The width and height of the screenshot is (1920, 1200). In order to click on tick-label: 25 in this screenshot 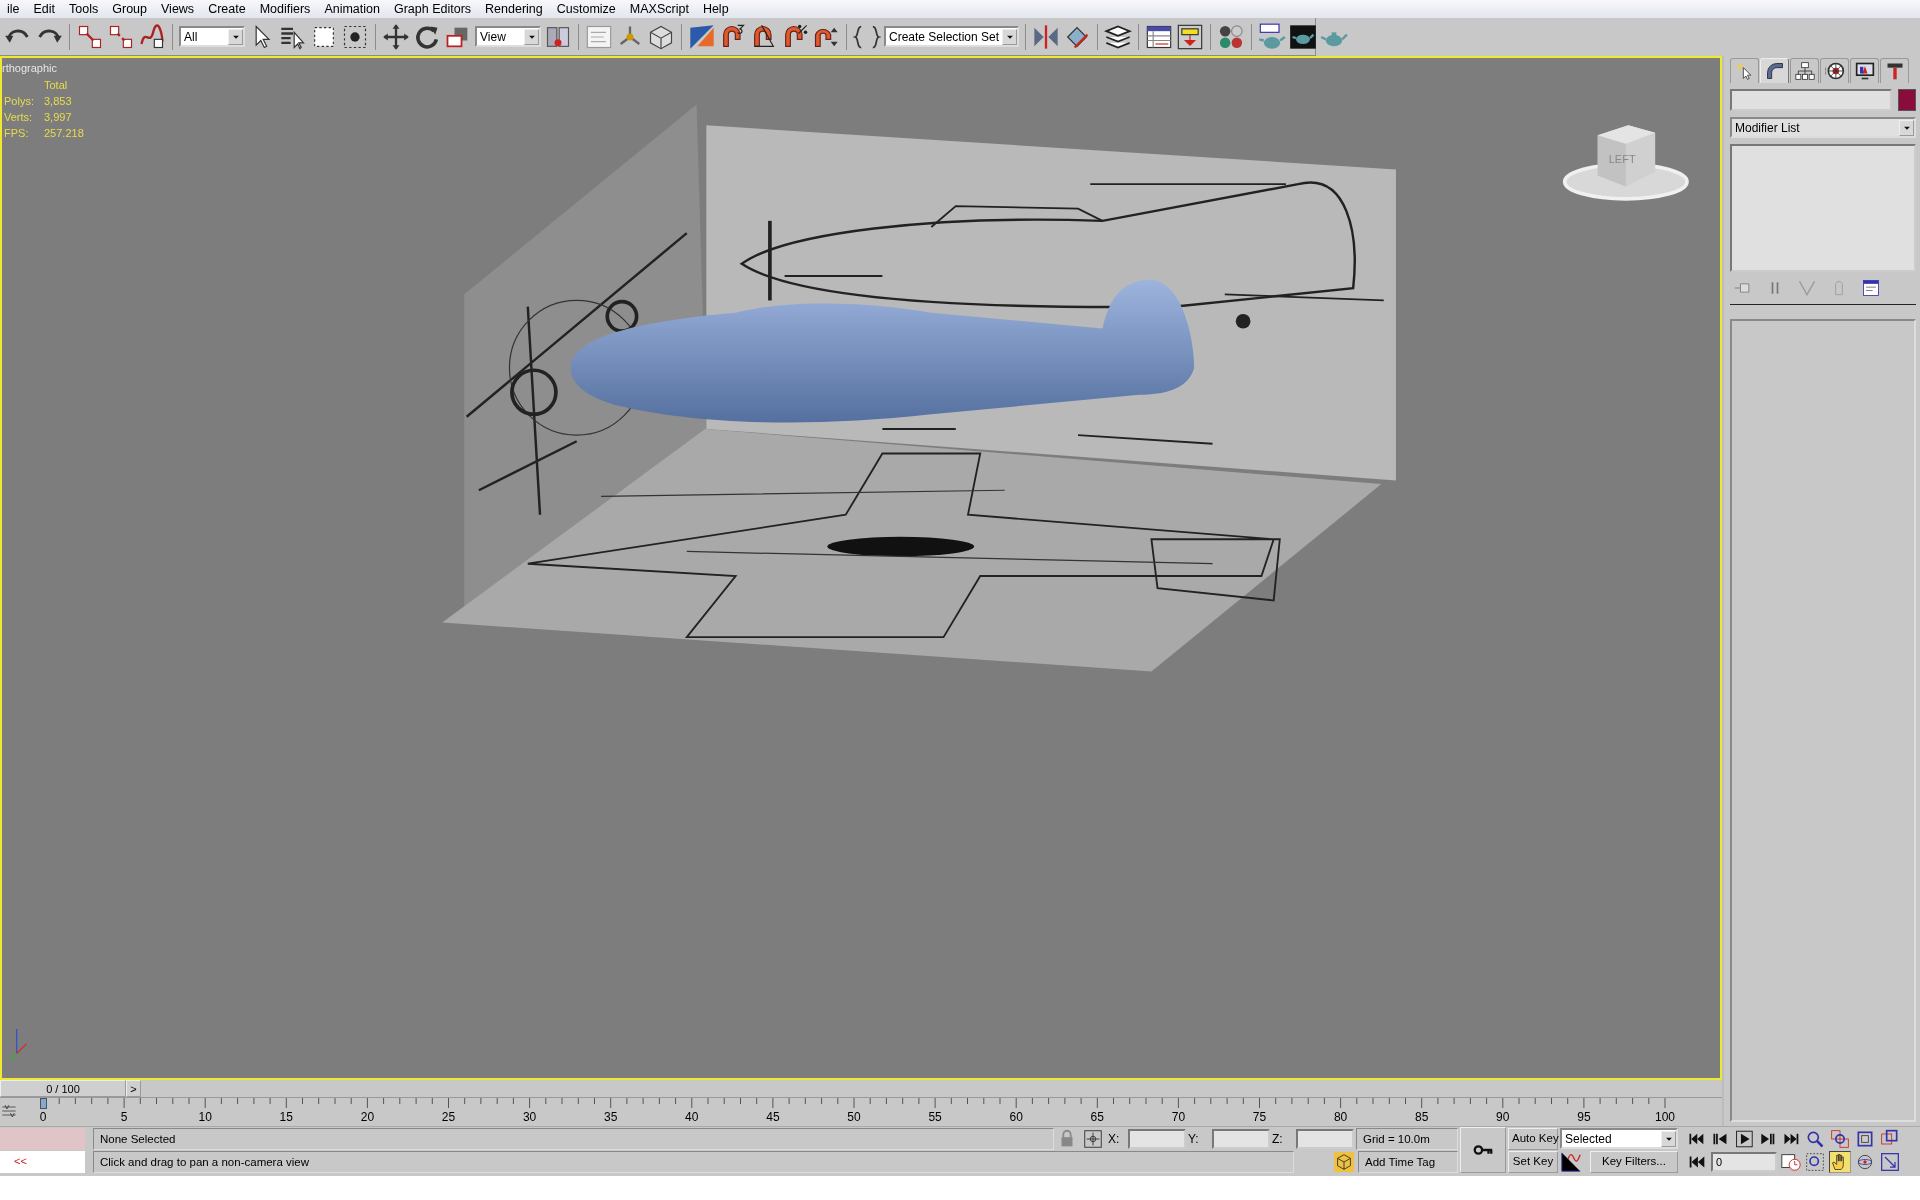, I will do `click(448, 1117)`.